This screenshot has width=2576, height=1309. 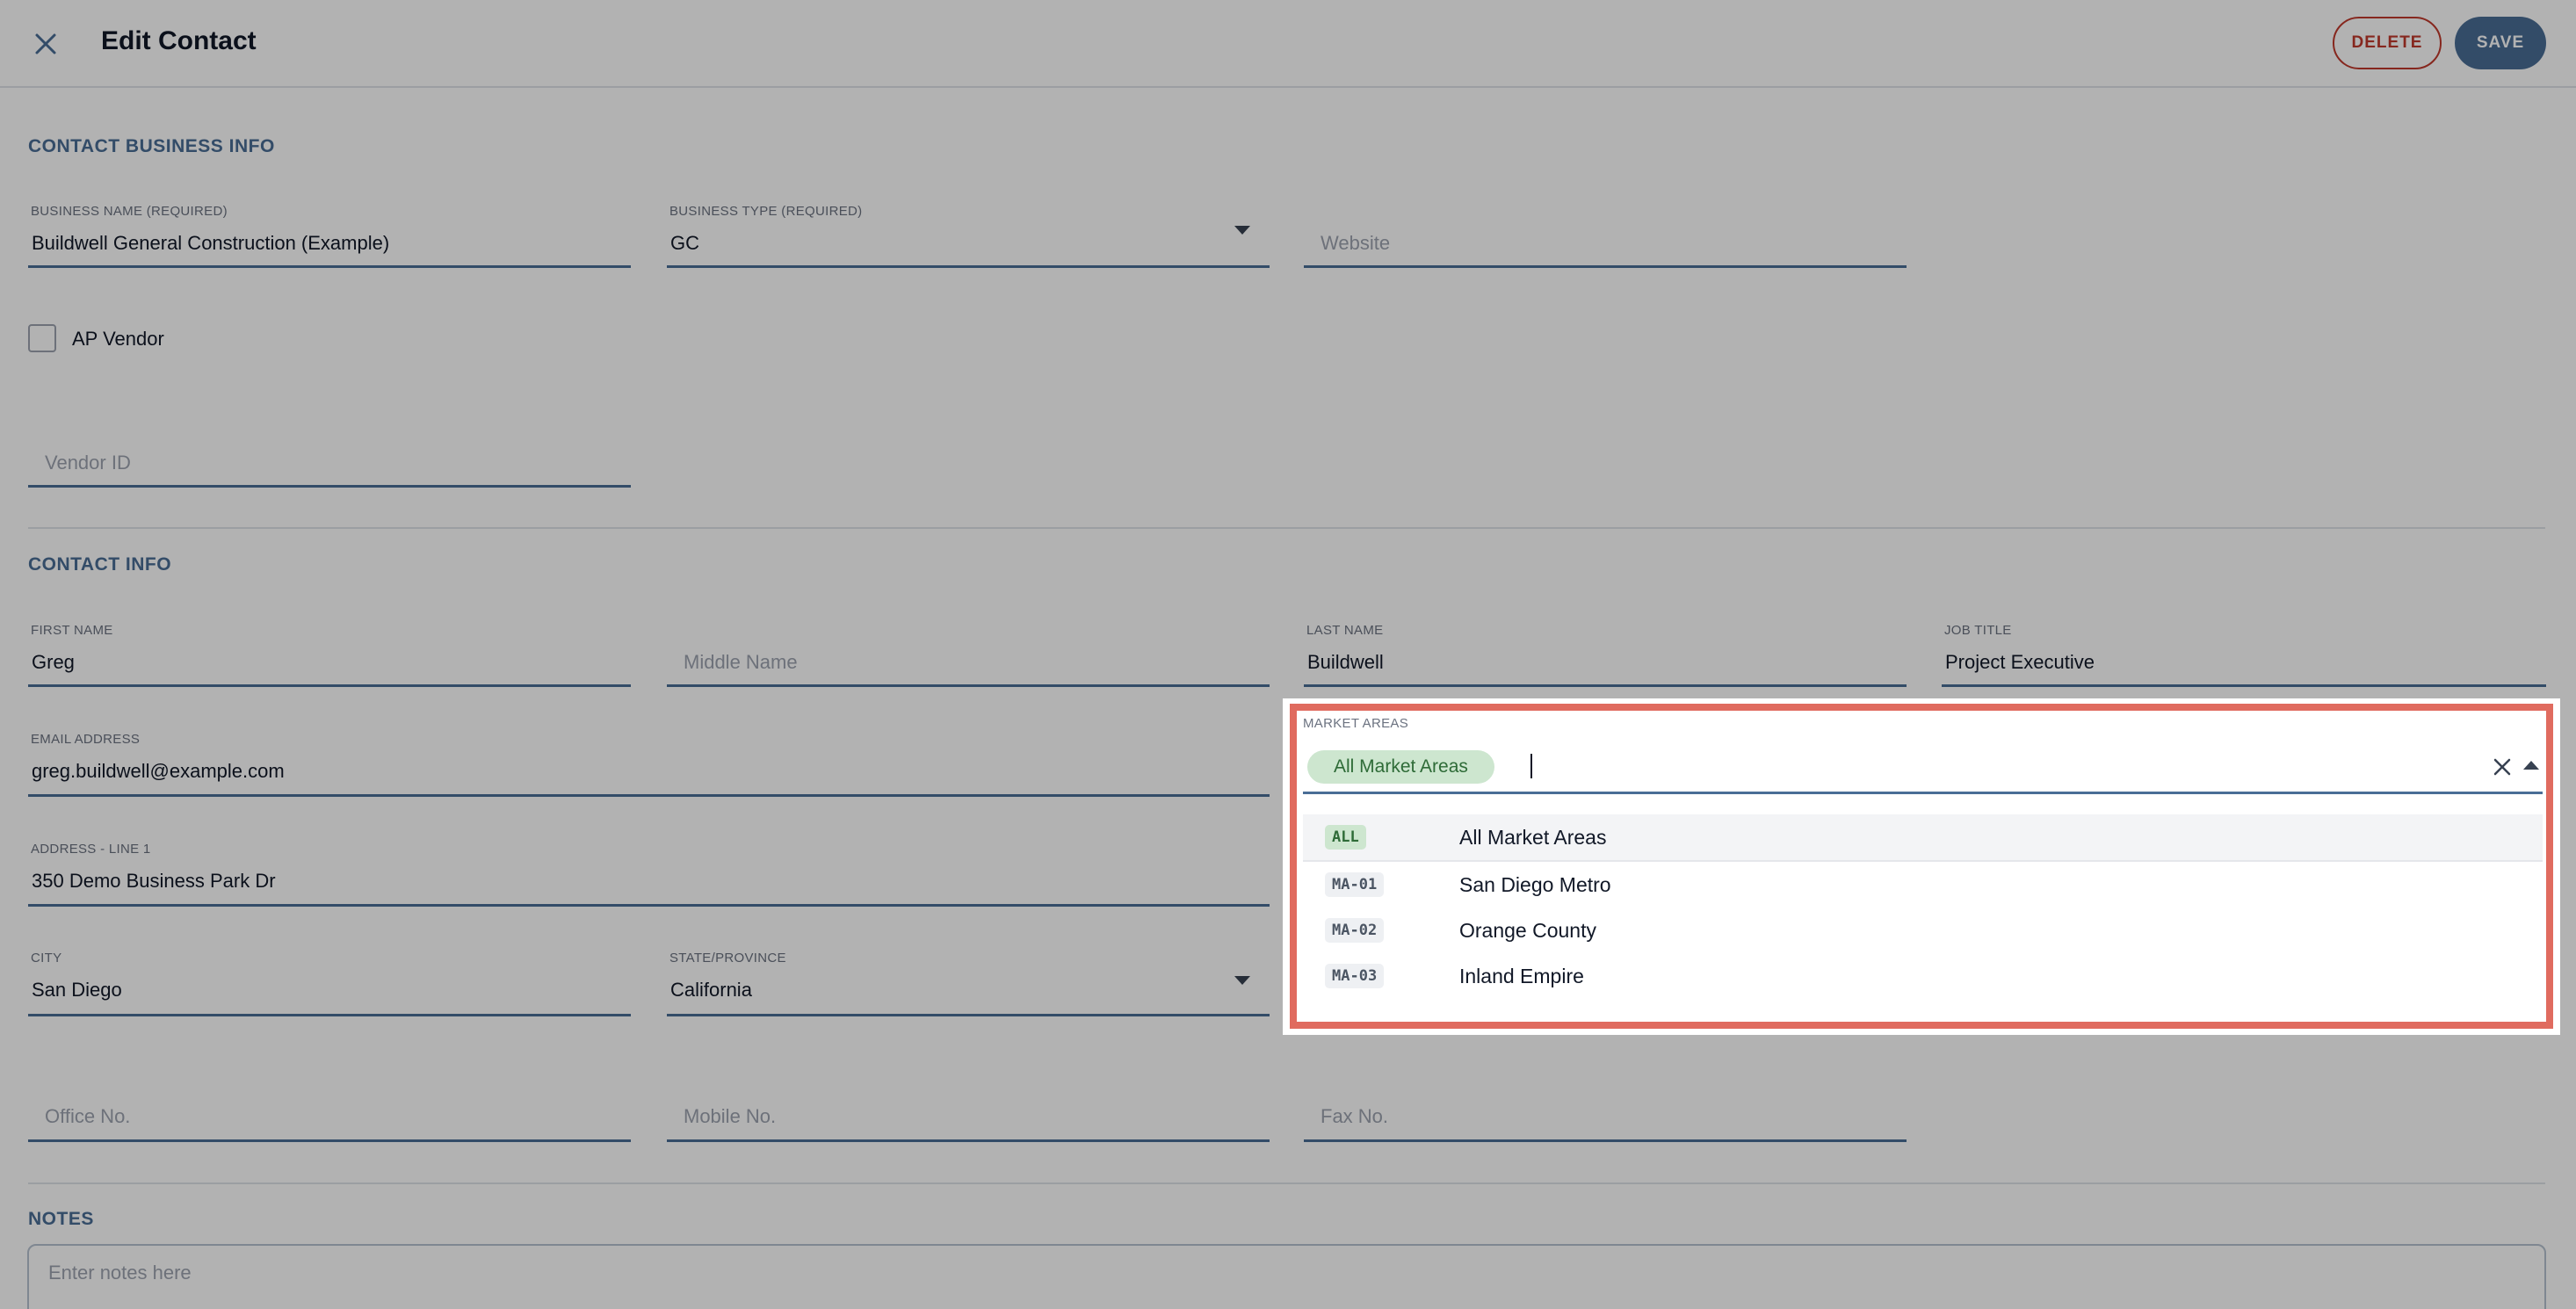 What do you see at coordinates (1923, 976) in the screenshot?
I see `option-ma-03: MA-03 Inland Empire` at bounding box center [1923, 976].